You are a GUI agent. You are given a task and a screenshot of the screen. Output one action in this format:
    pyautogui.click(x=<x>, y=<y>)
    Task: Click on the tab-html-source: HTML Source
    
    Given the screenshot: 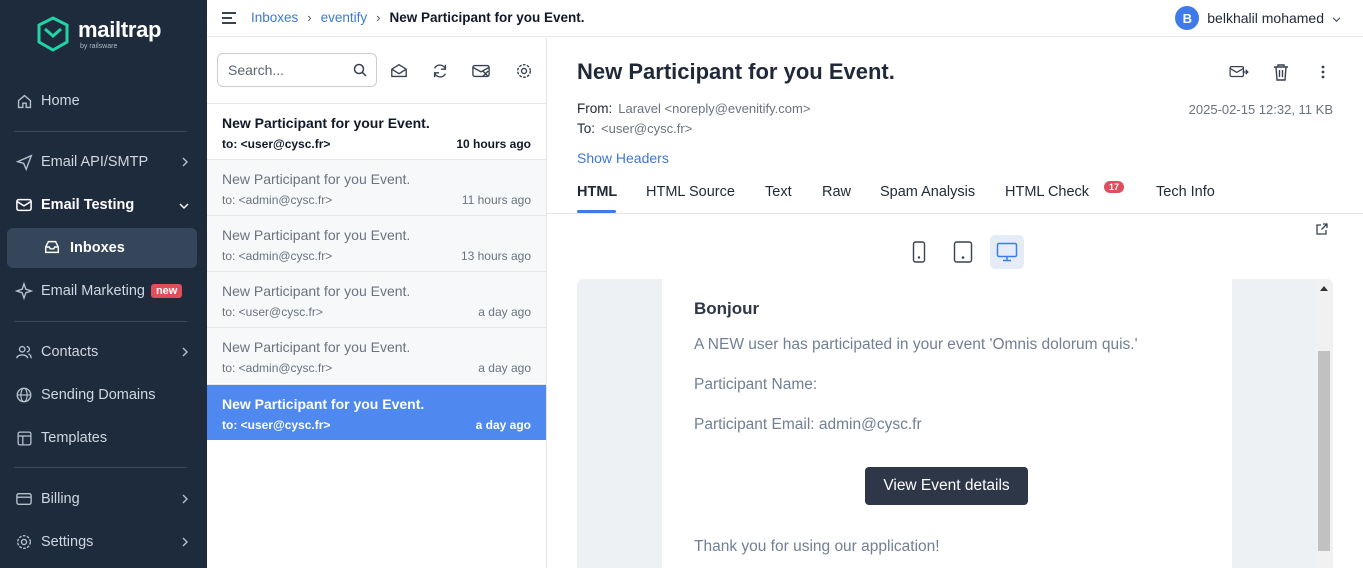 What is the action you would take?
    pyautogui.click(x=690, y=192)
    